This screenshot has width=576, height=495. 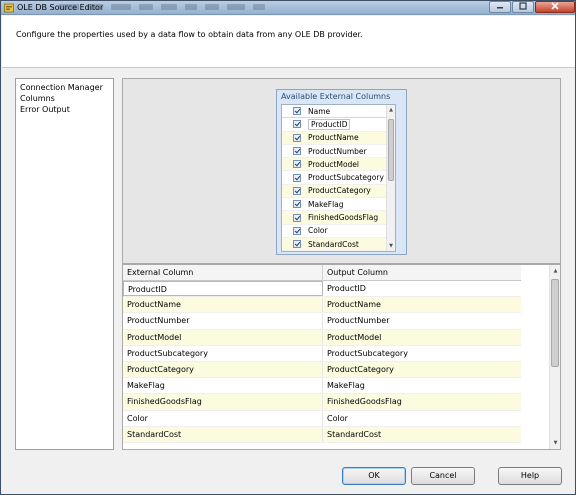 I want to click on close-icon, so click(x=555, y=7).